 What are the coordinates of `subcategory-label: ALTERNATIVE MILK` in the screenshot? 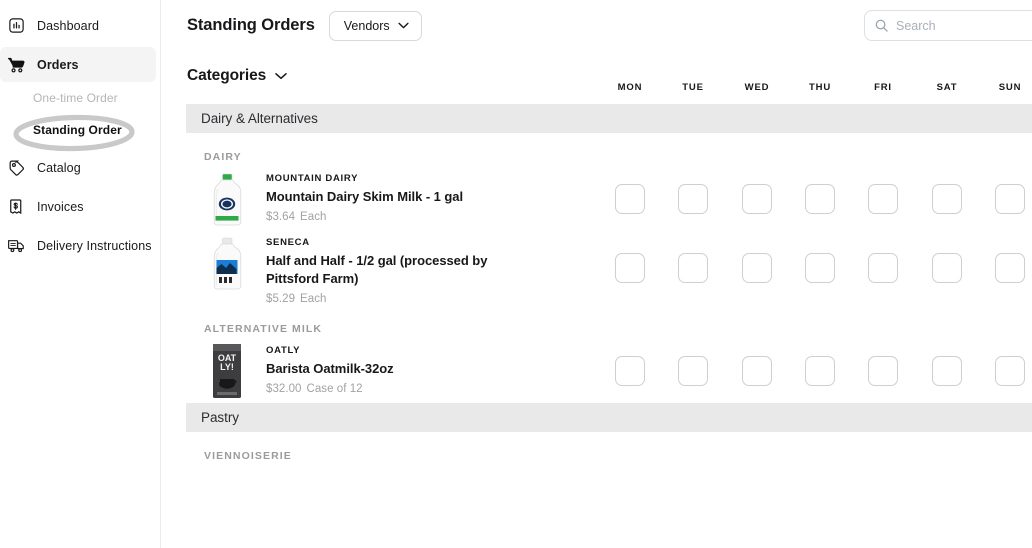 It's located at (263, 329).